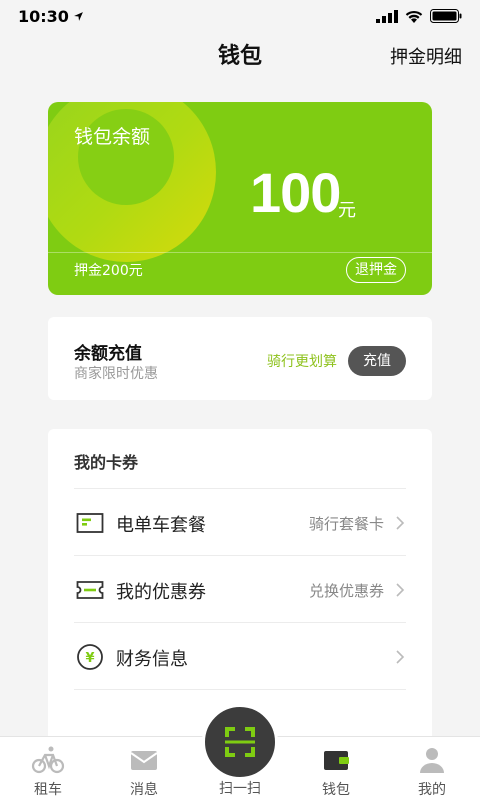 The height and width of the screenshot is (800, 480). Describe the element at coordinates (414, 16) in the screenshot. I see `wifi-icon` at that location.